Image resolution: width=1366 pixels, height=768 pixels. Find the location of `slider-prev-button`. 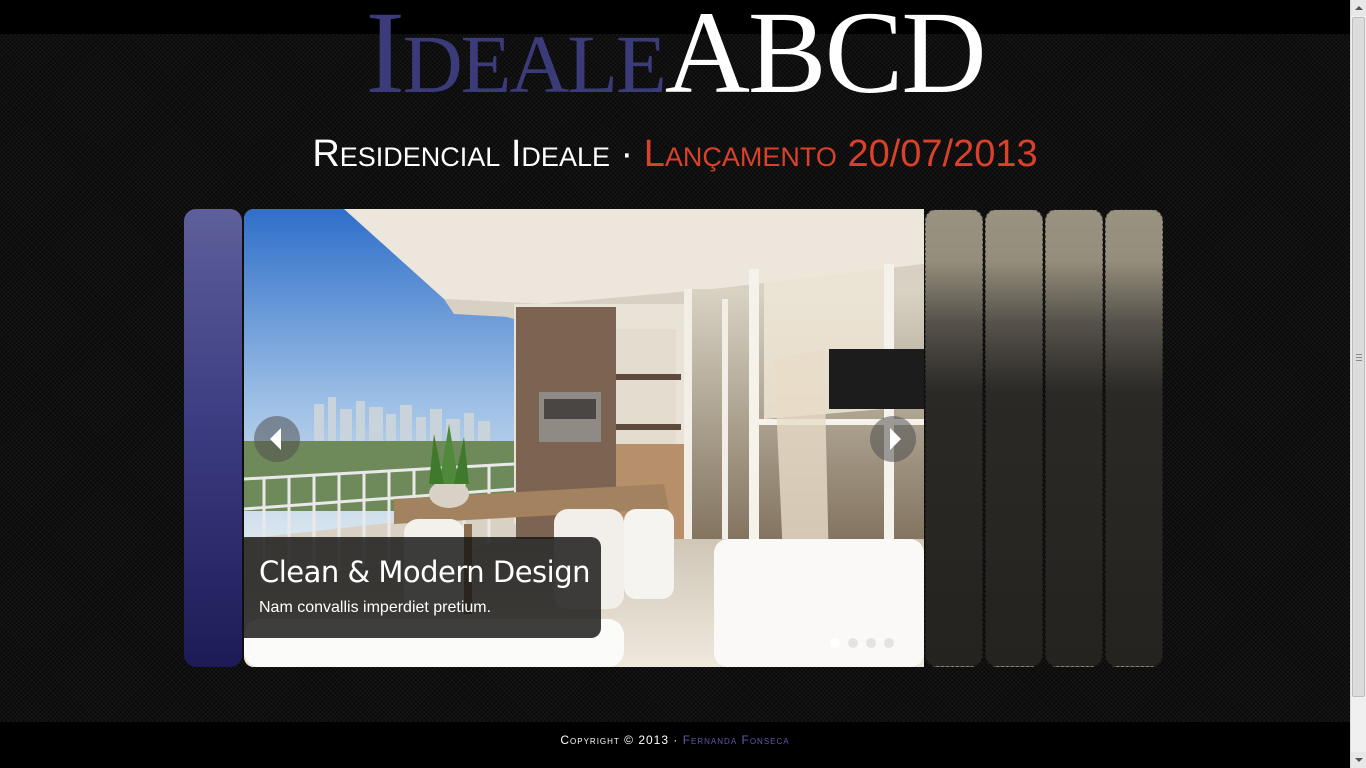

slider-prev-button is located at coordinates (277, 439).